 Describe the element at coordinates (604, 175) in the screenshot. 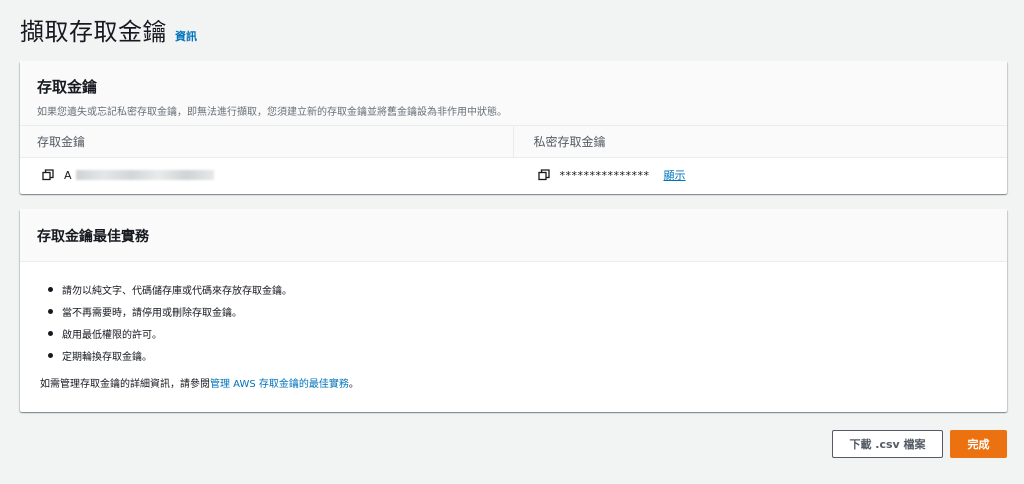

I see `secret-key-mask: ***************` at that location.